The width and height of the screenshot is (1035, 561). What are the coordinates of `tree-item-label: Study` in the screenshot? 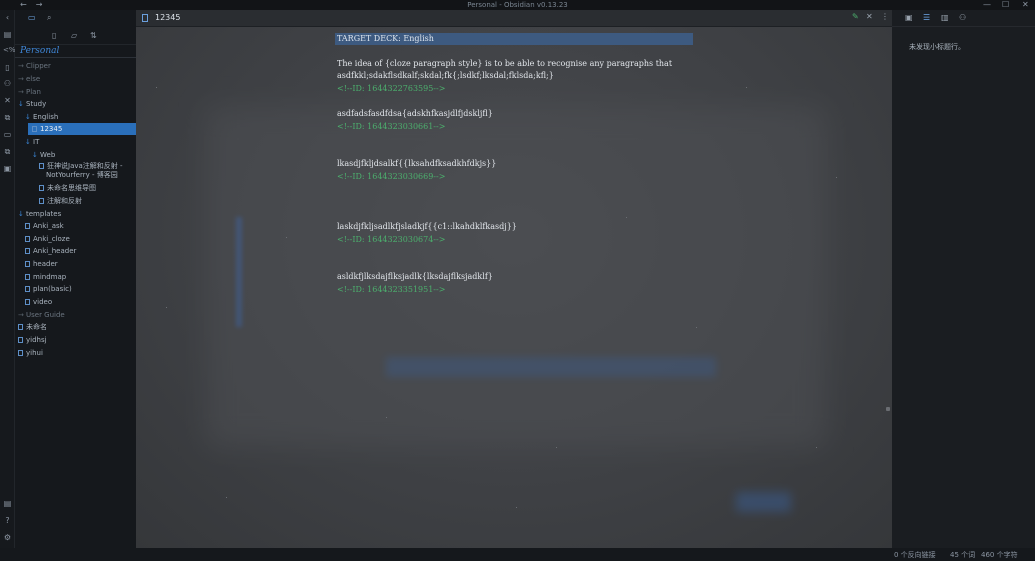 It's located at (36, 104).